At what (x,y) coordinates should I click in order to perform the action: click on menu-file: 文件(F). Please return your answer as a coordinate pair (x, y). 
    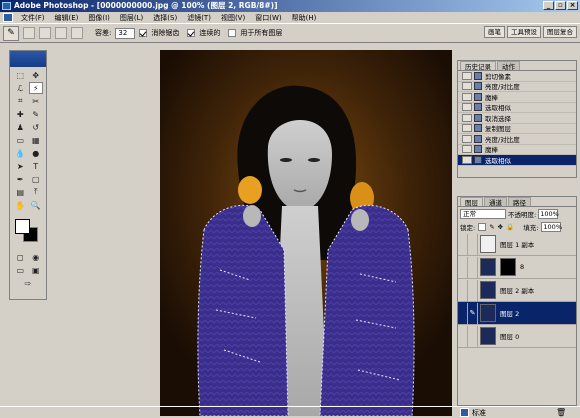
    Looking at the image, I should click on (33, 18).